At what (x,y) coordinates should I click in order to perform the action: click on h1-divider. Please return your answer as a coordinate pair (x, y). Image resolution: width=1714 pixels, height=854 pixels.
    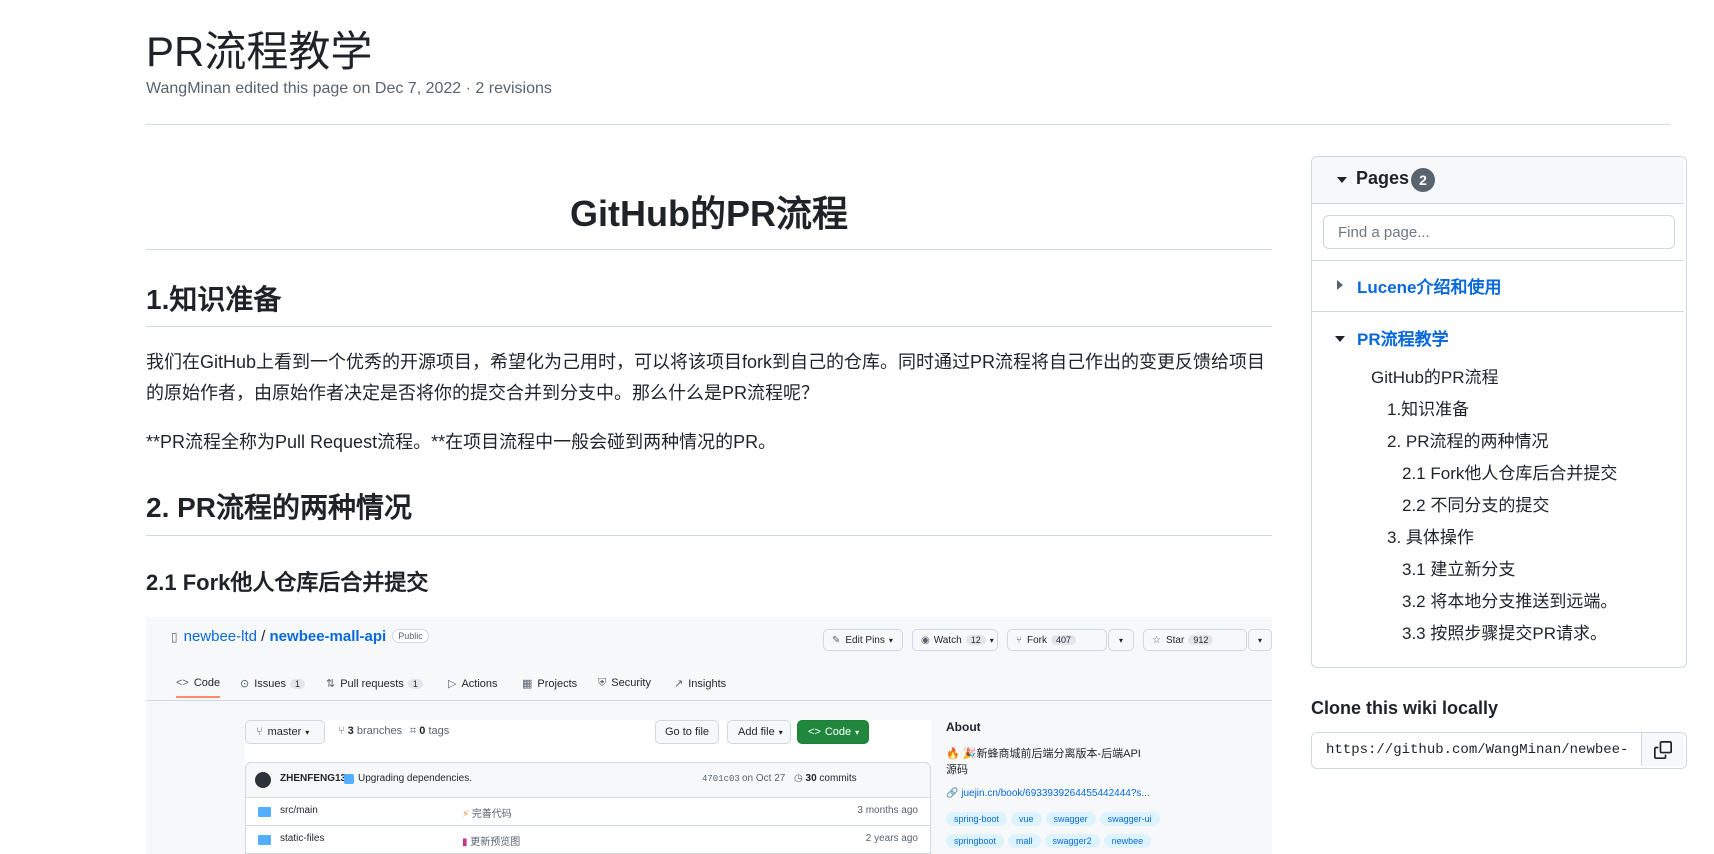
    Looking at the image, I should click on (709, 249).